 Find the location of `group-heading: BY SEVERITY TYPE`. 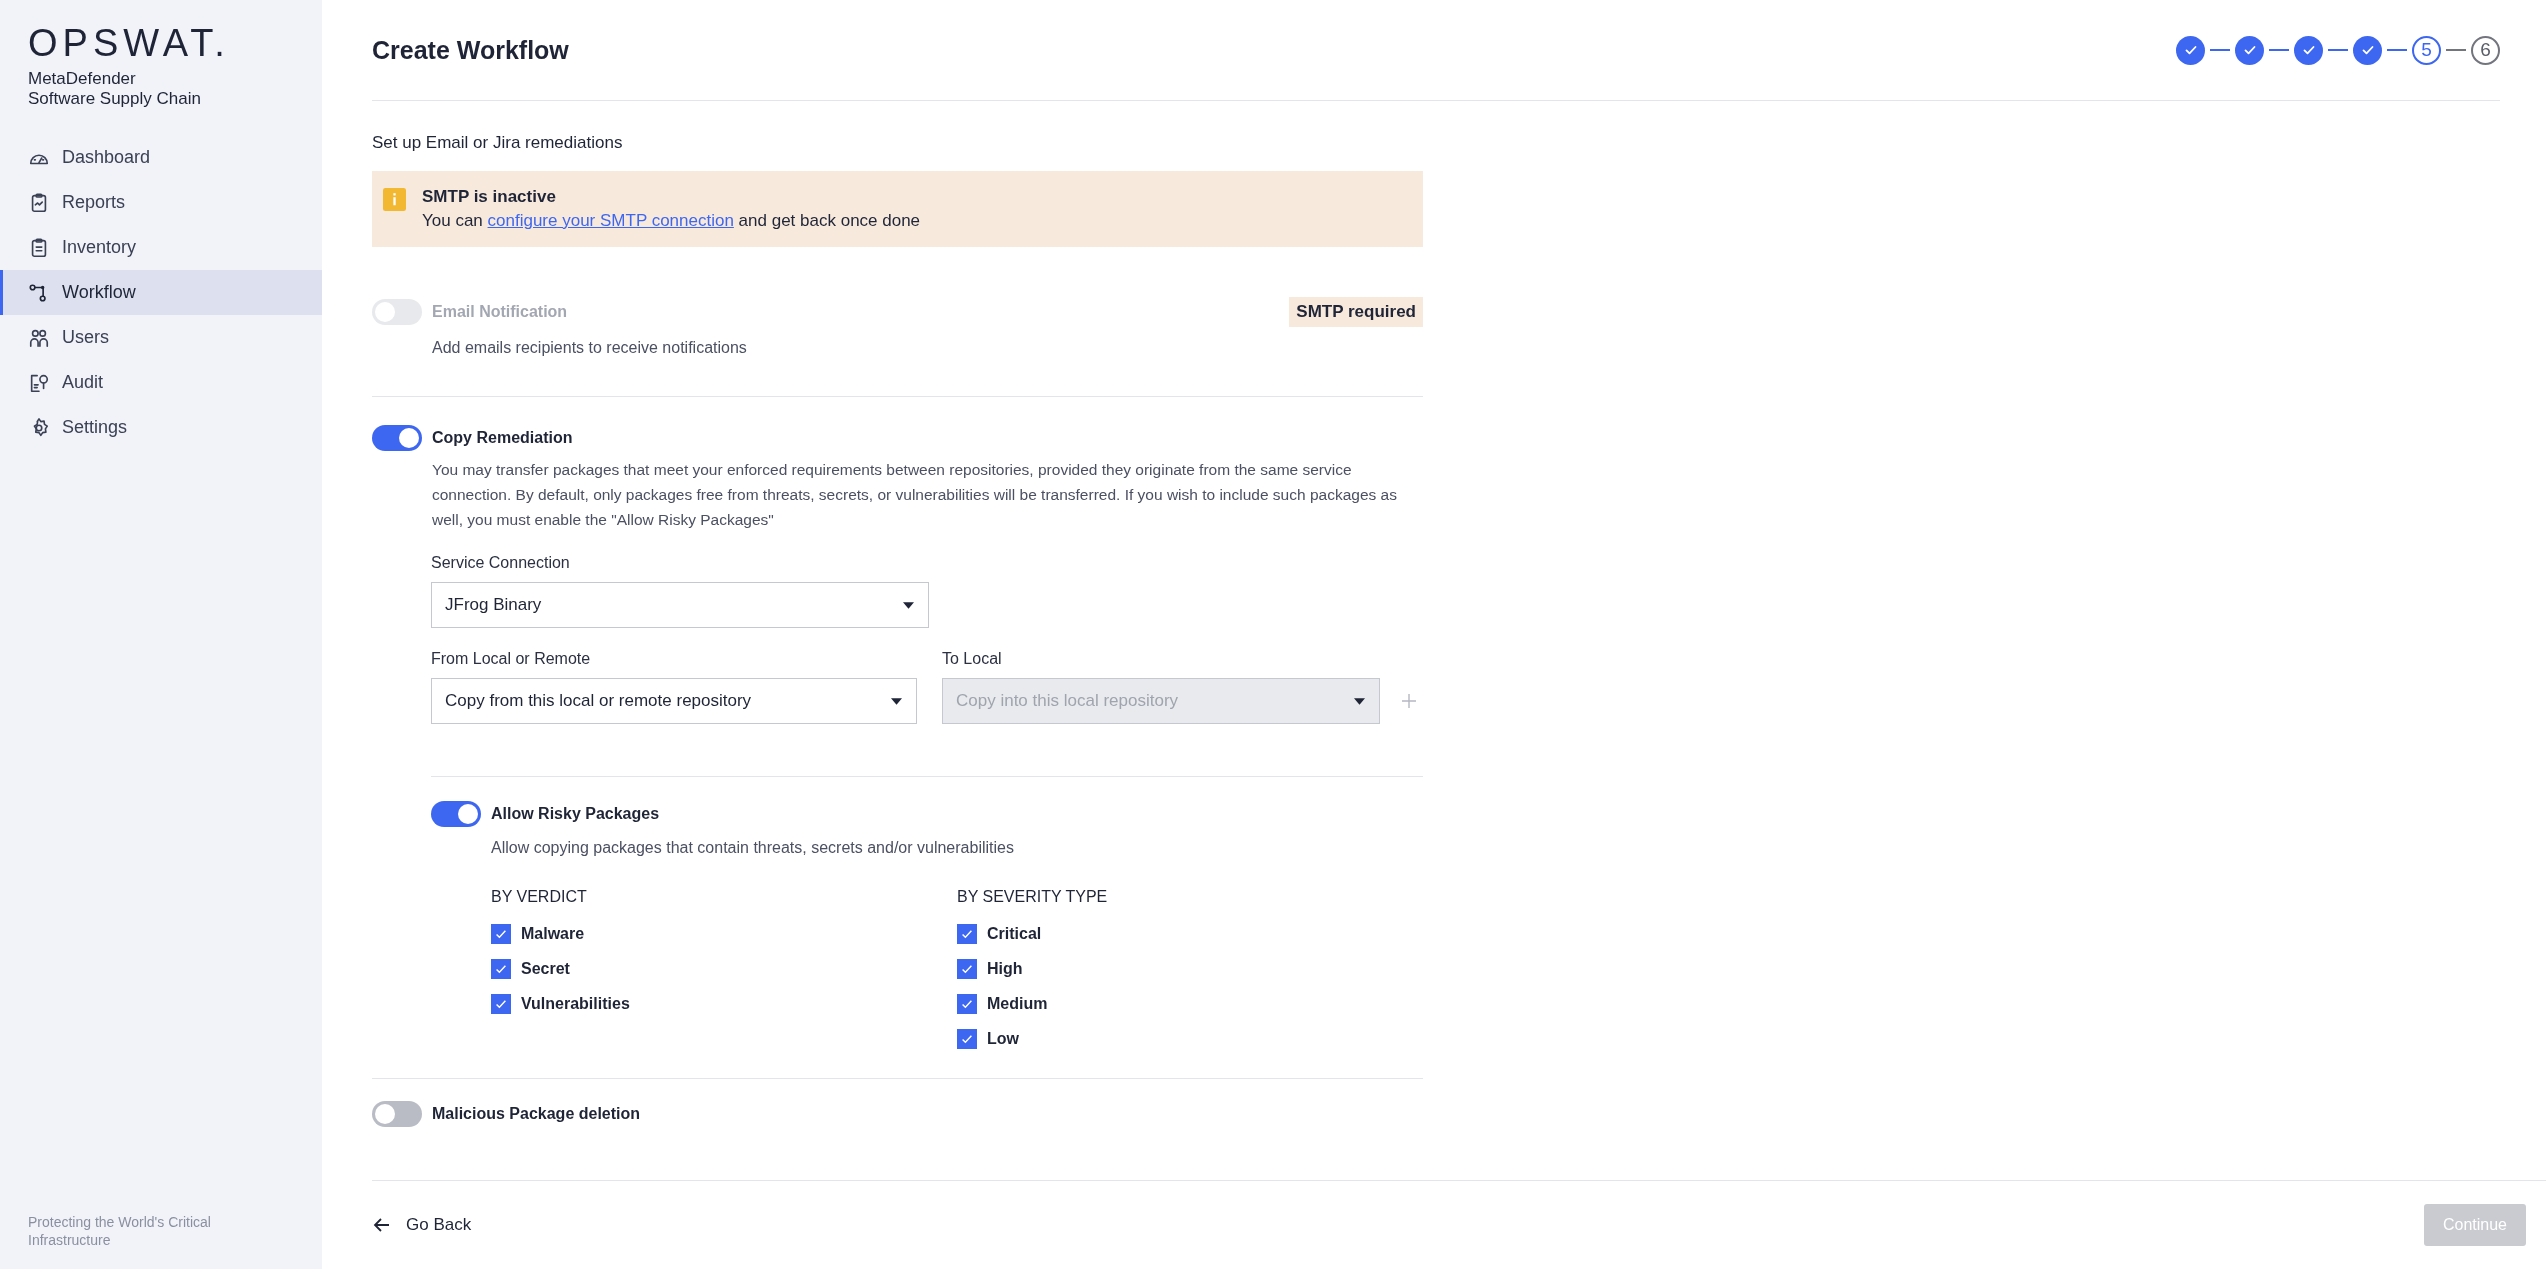

group-heading: BY SEVERITY TYPE is located at coordinates (1033, 897).